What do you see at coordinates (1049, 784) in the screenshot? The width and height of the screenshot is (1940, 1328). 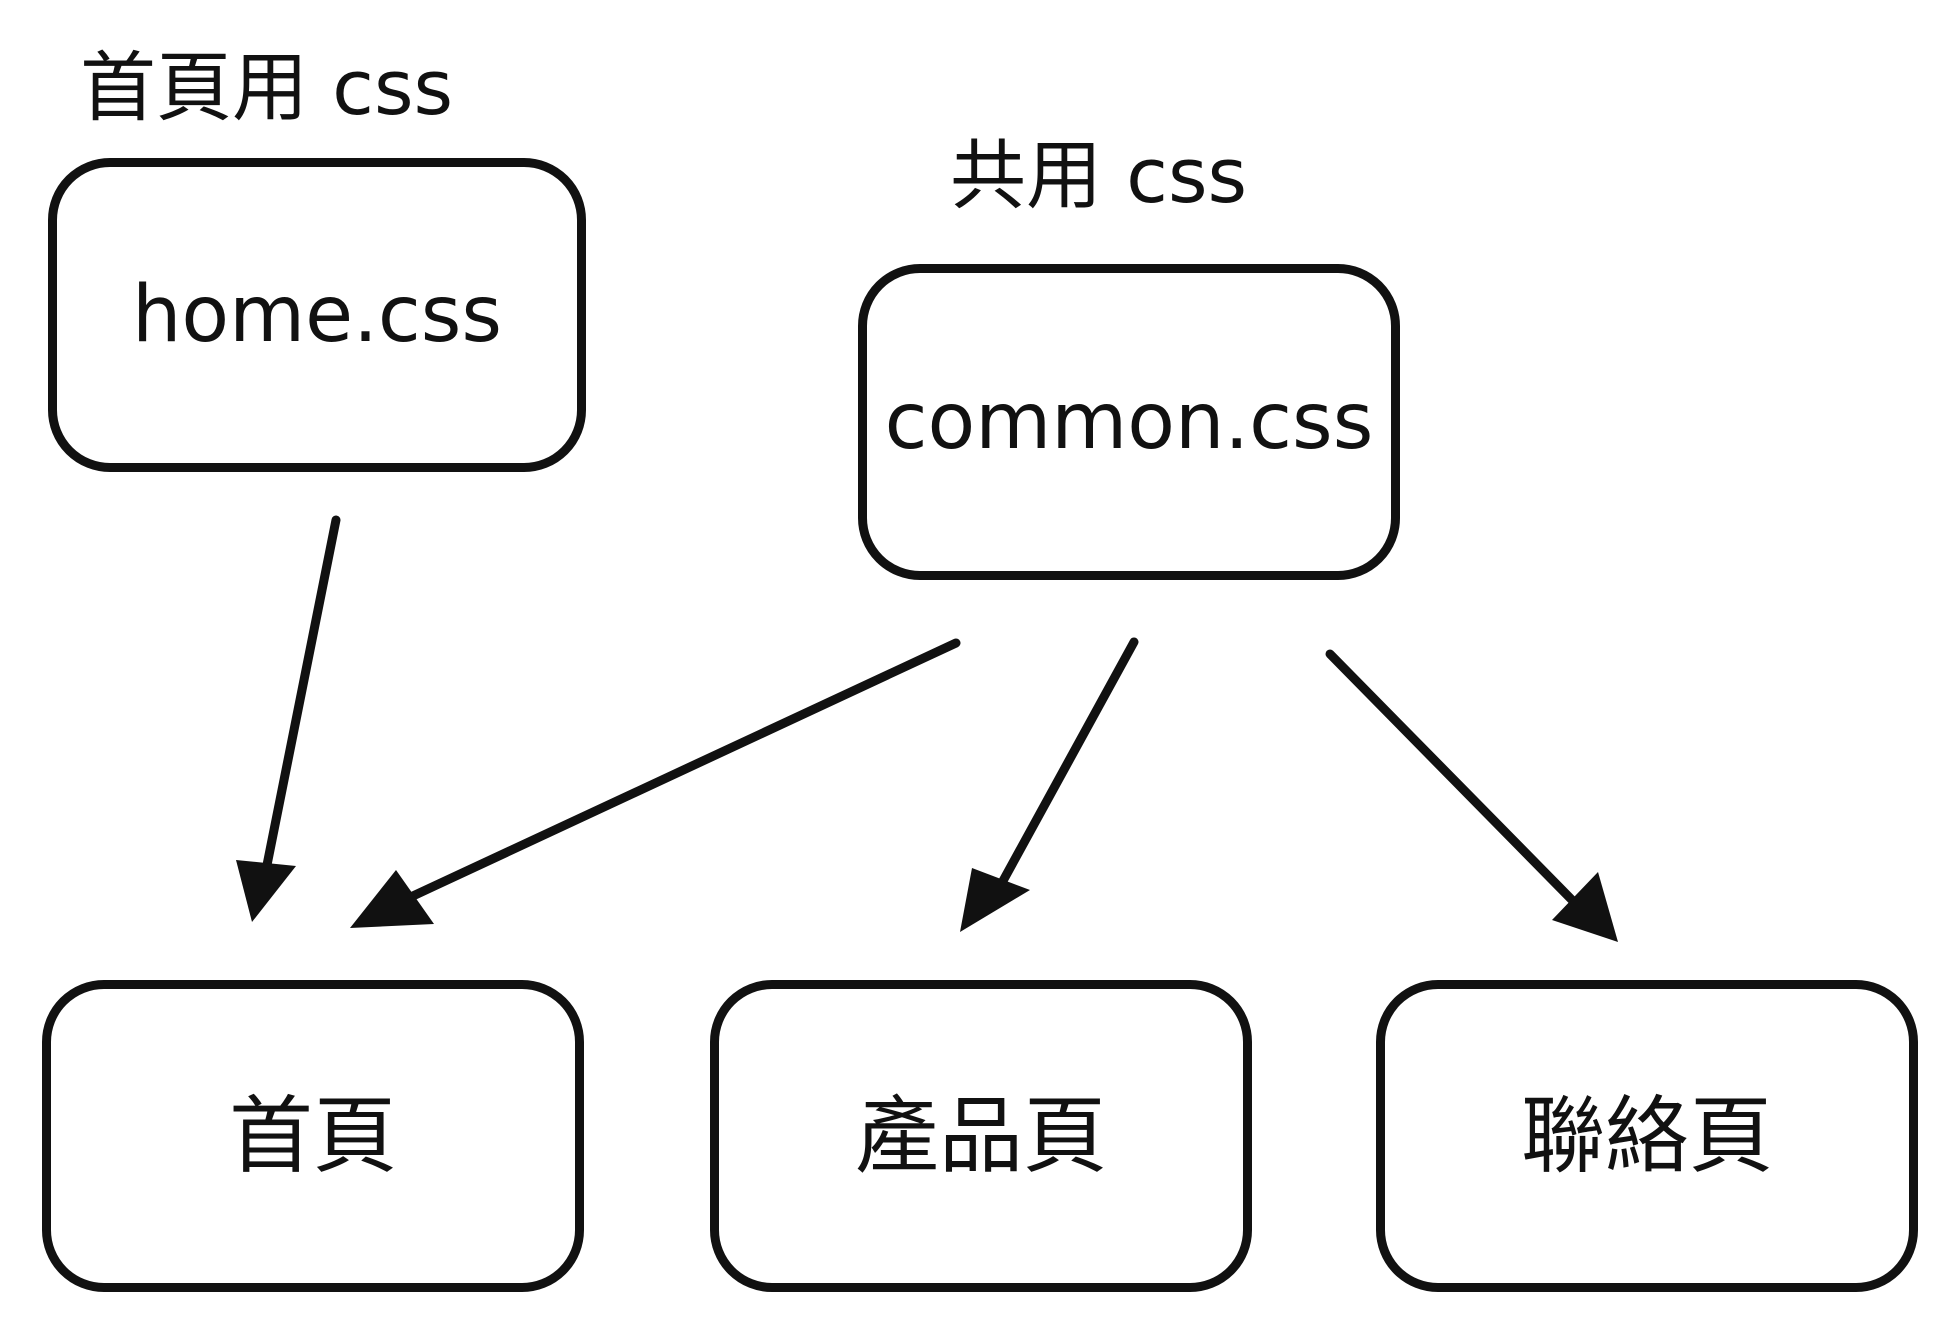 I see `edge-common-css-to-product-page` at bounding box center [1049, 784].